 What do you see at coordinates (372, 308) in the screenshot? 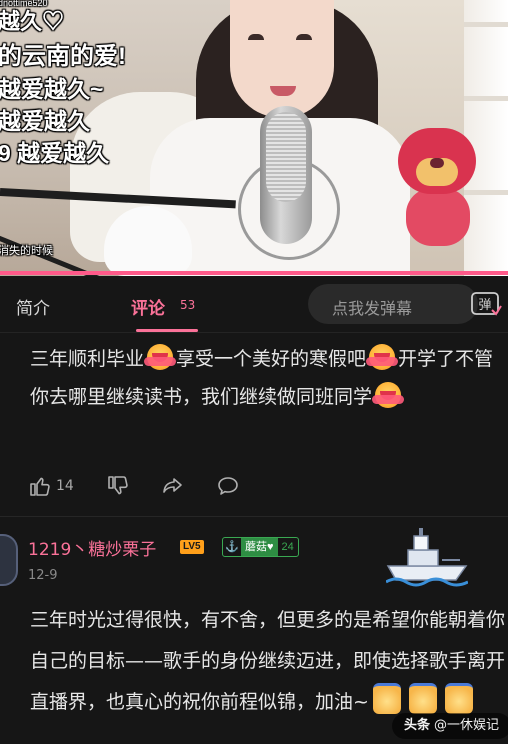
I see `danmaku-input-placeholder: 点我发弹幕` at bounding box center [372, 308].